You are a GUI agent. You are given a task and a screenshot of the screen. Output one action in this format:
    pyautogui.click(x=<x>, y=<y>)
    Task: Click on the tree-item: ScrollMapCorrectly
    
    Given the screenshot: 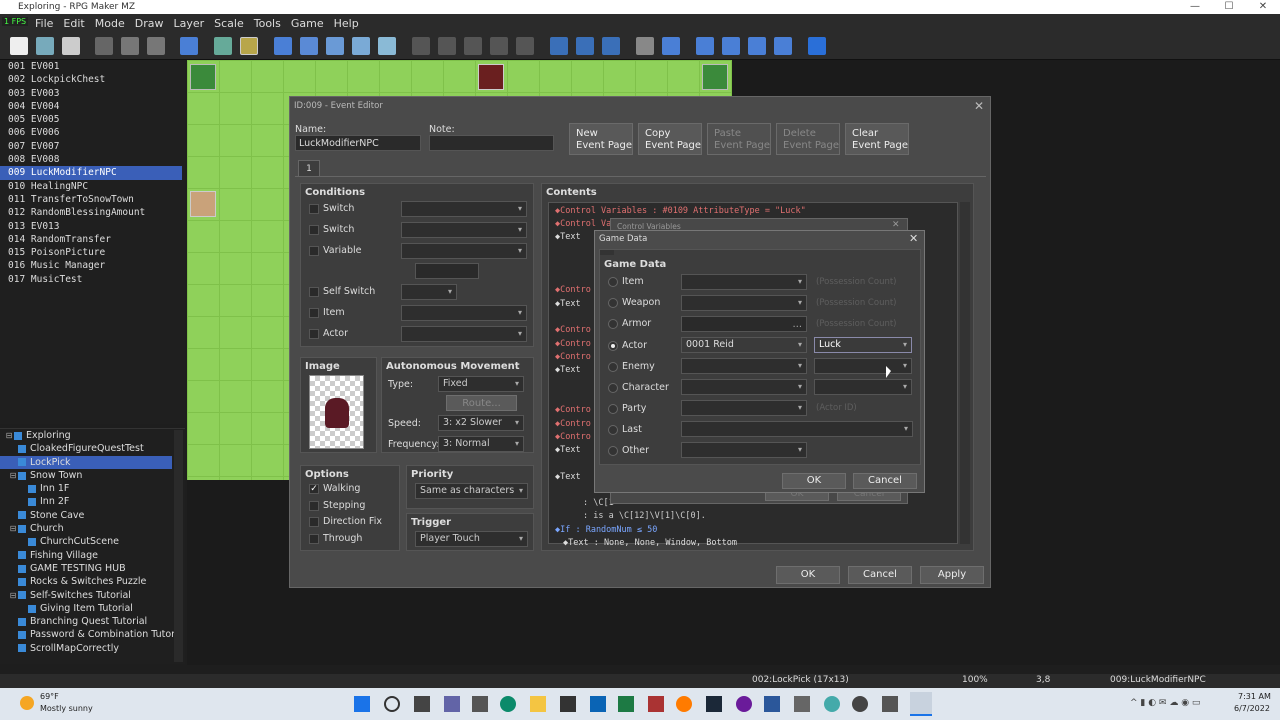 What is the action you would take?
    pyautogui.click(x=92, y=648)
    